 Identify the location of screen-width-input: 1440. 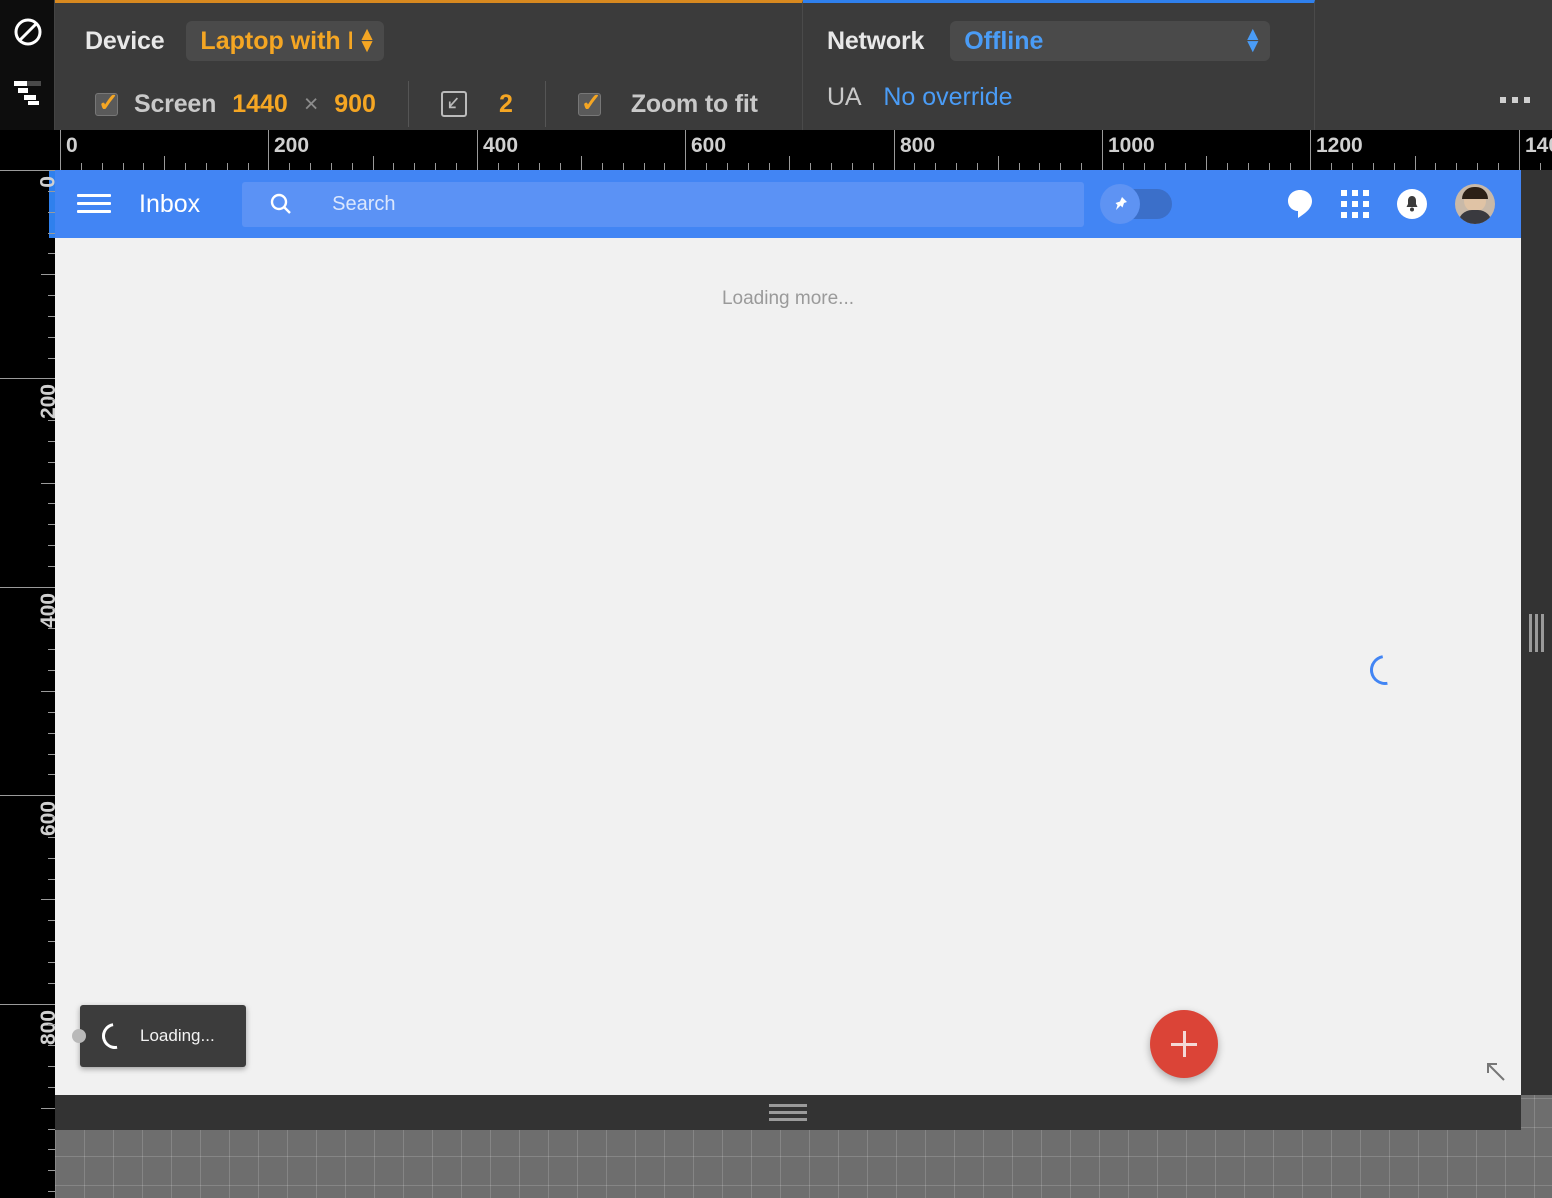
(260, 104).